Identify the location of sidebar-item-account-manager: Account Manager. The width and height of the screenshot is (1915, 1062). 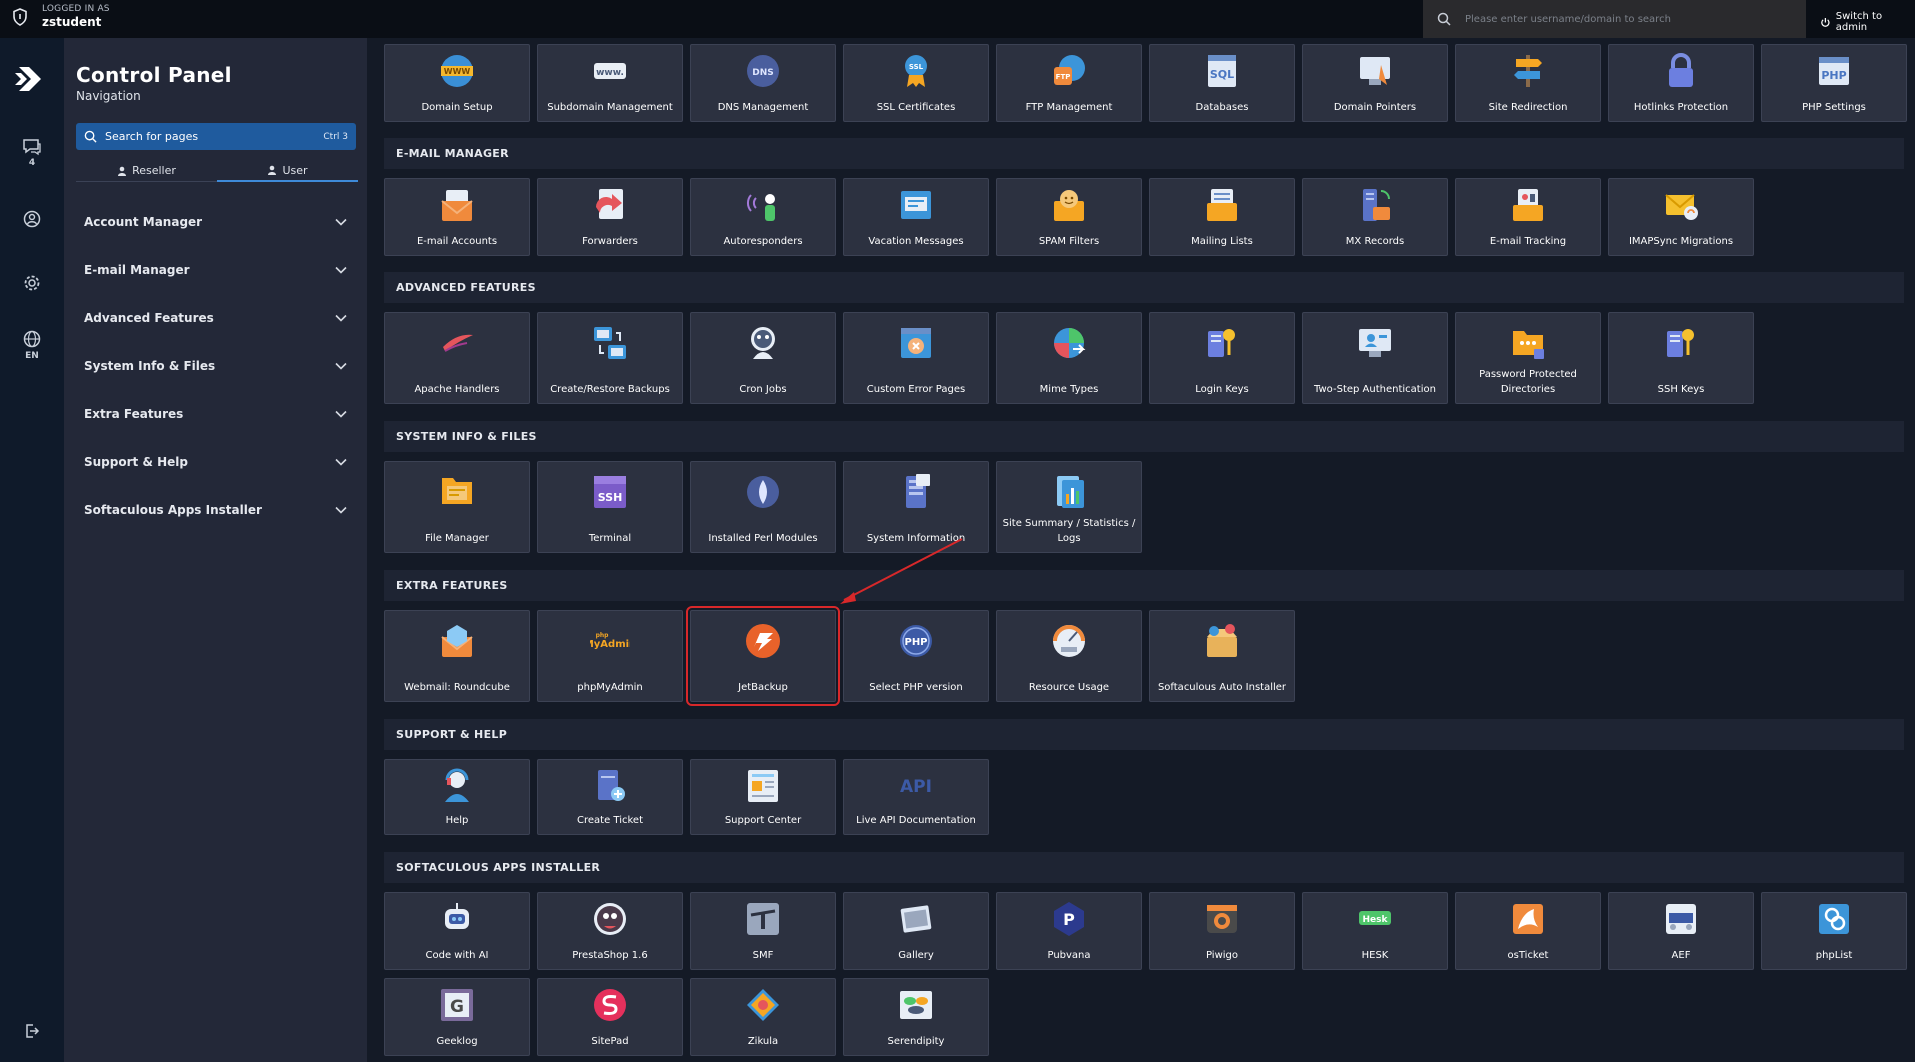
(215, 222).